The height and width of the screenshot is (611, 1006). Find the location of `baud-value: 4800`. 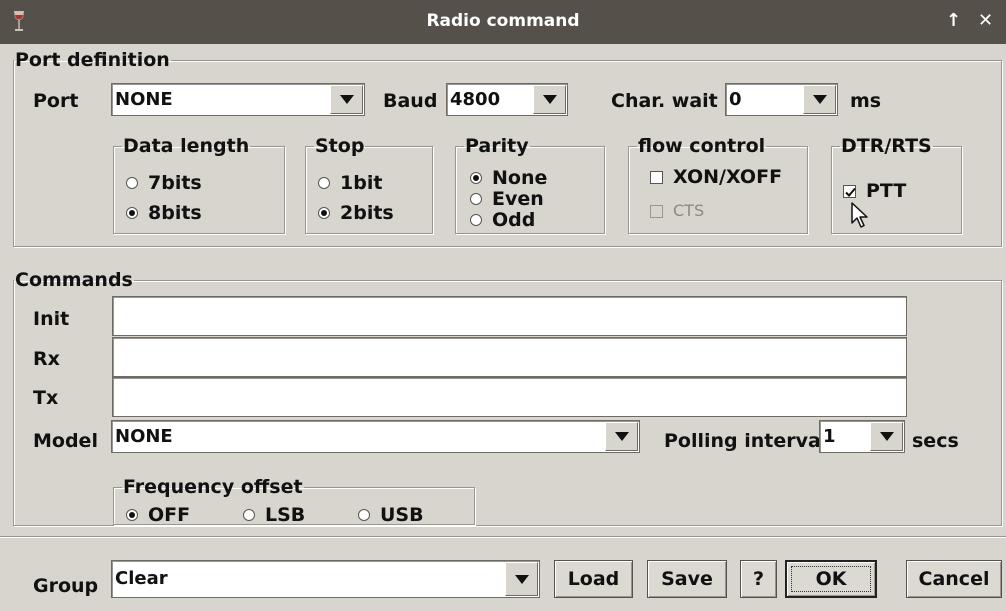

baud-value: 4800 is located at coordinates (475, 99).